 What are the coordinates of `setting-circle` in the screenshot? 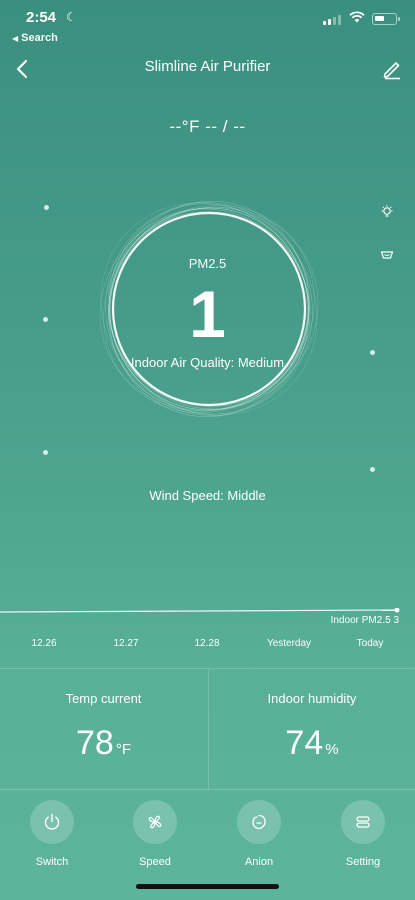 It's located at (363, 822).